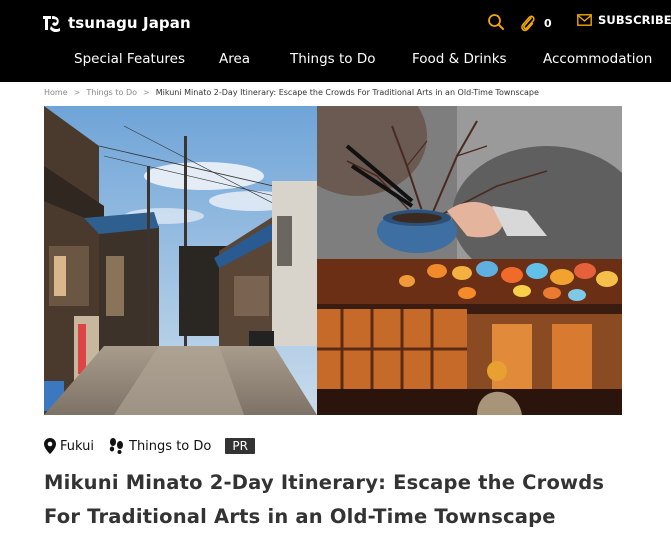  I want to click on nav-food-drinks: Food & Drinks, so click(459, 59).